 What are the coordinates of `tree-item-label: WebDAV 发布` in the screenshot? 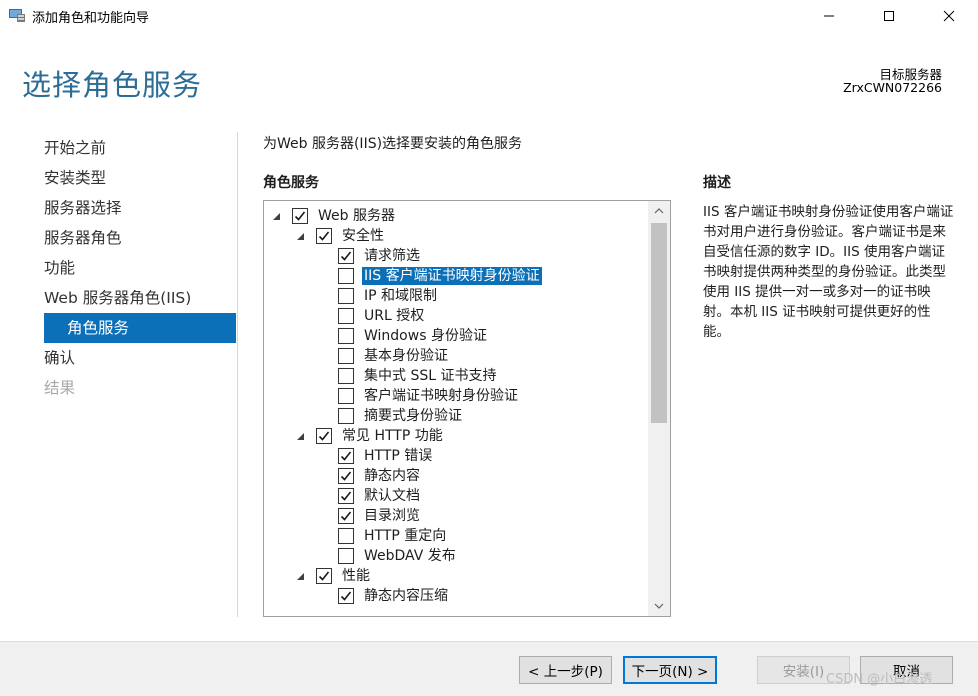 It's located at (410, 556).